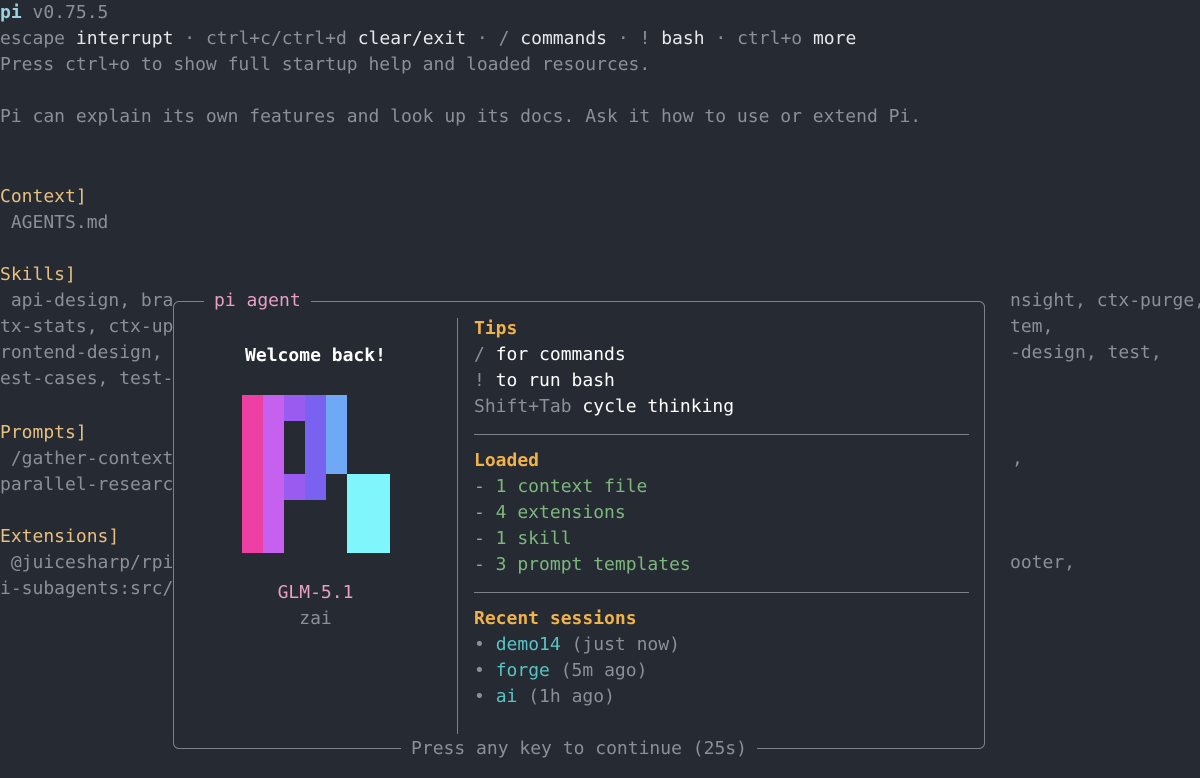  Describe the element at coordinates (315, 618) in the screenshot. I see `provider-name: zai` at that location.